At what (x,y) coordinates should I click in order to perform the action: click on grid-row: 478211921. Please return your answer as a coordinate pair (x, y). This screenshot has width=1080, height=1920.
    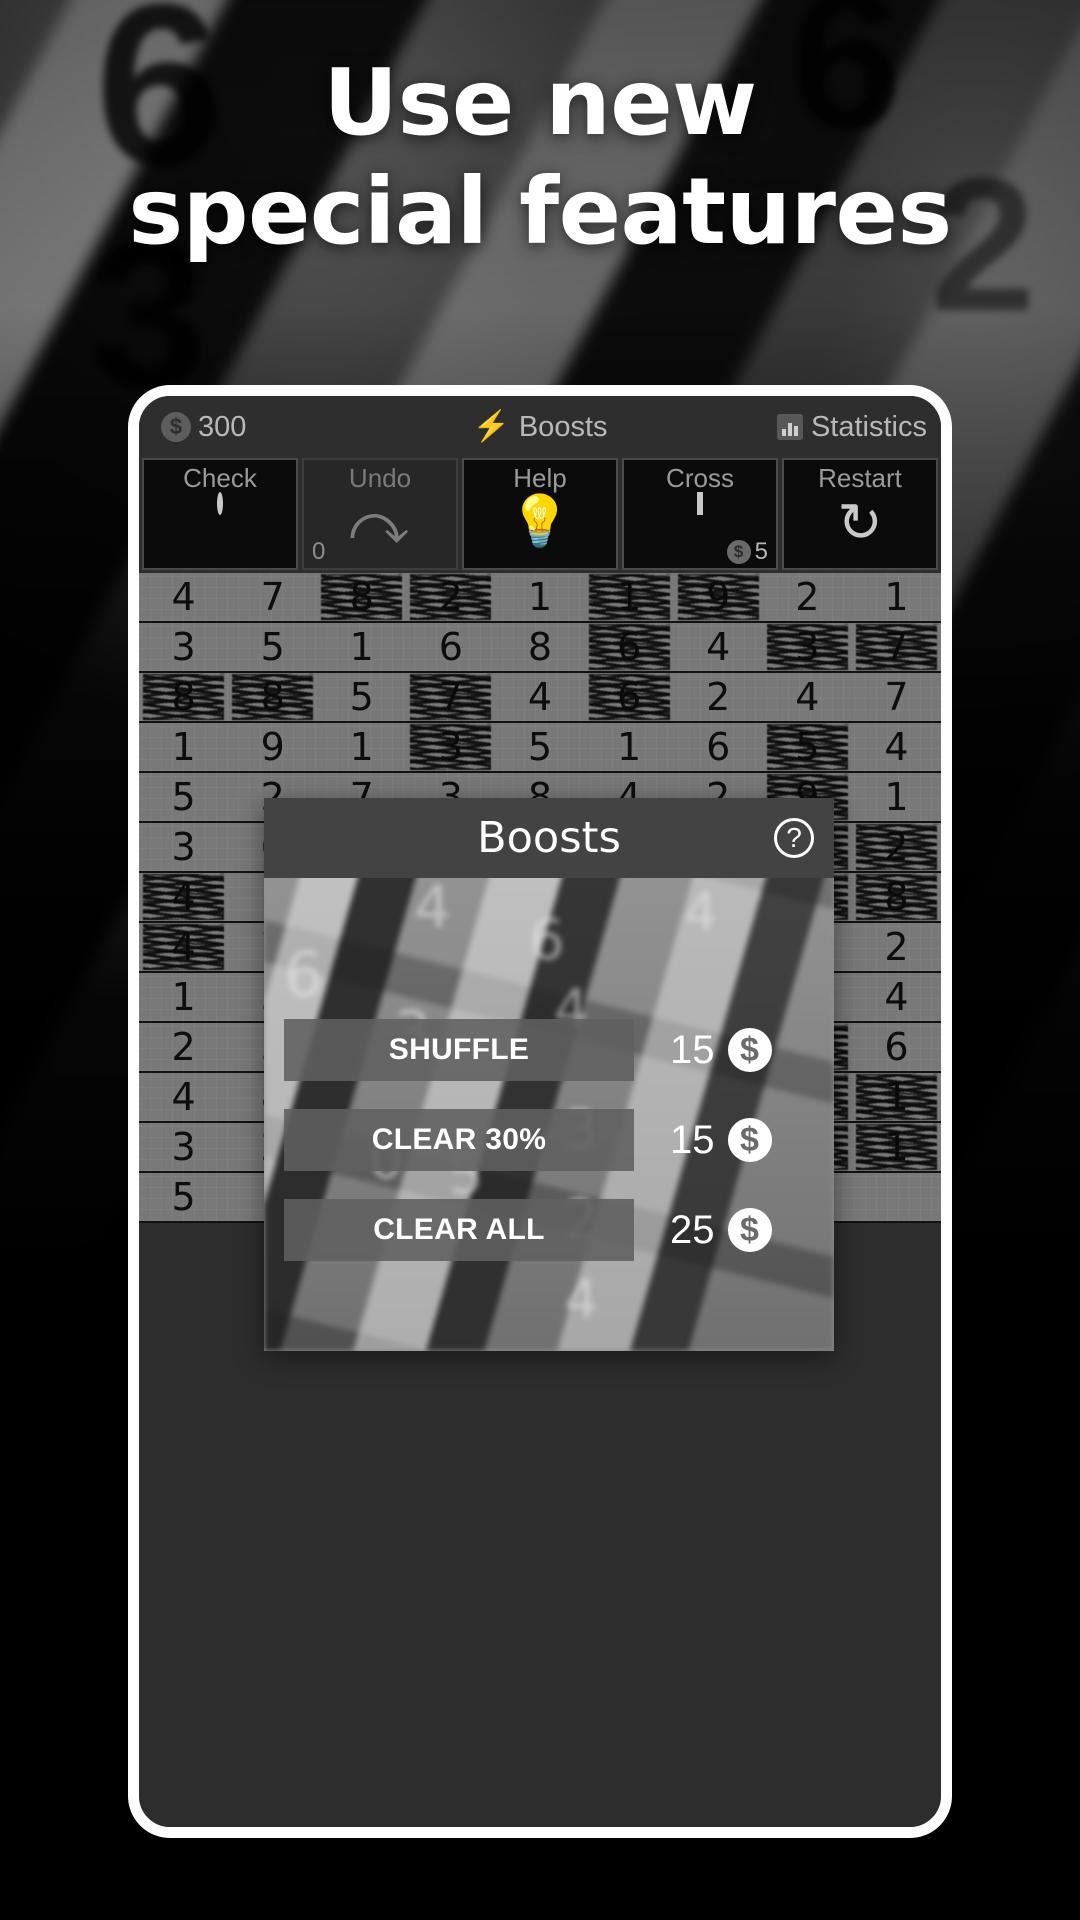
    Looking at the image, I should click on (540, 598).